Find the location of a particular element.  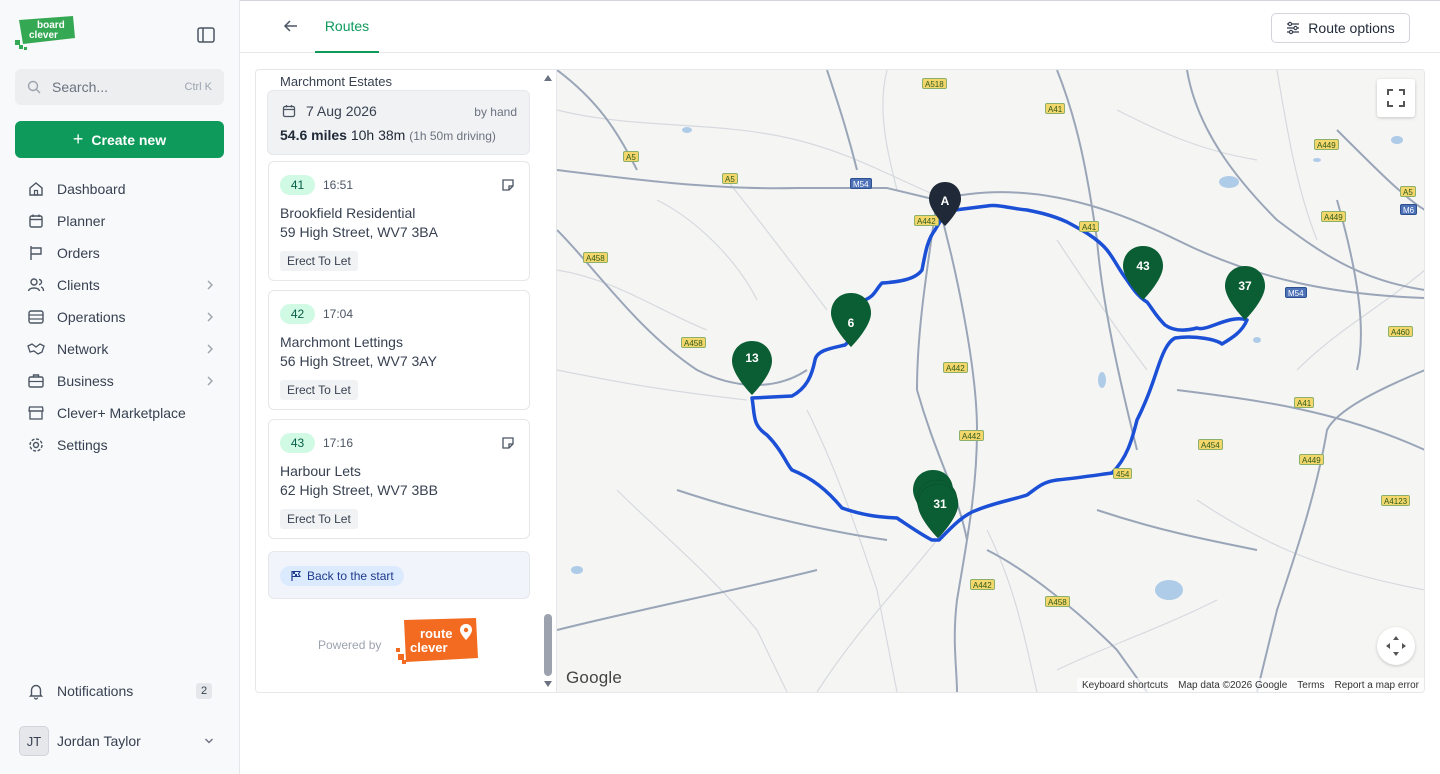

map-pin-stop: 43 is located at coordinates (1143, 273).